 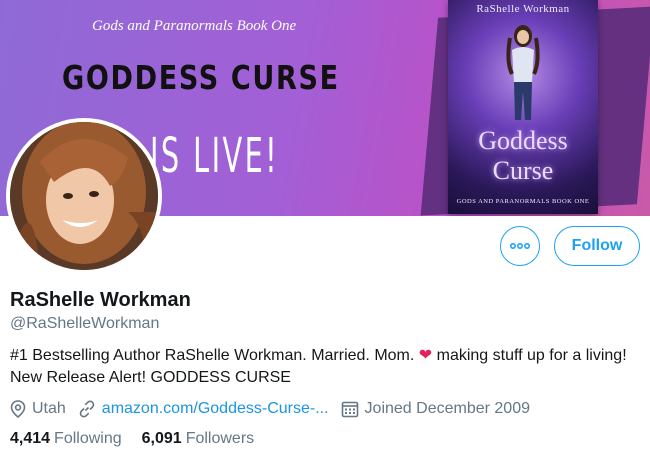 I want to click on book-subtitle-text: GODS AND PARANORMALS BOOK ONE, so click(x=523, y=201).